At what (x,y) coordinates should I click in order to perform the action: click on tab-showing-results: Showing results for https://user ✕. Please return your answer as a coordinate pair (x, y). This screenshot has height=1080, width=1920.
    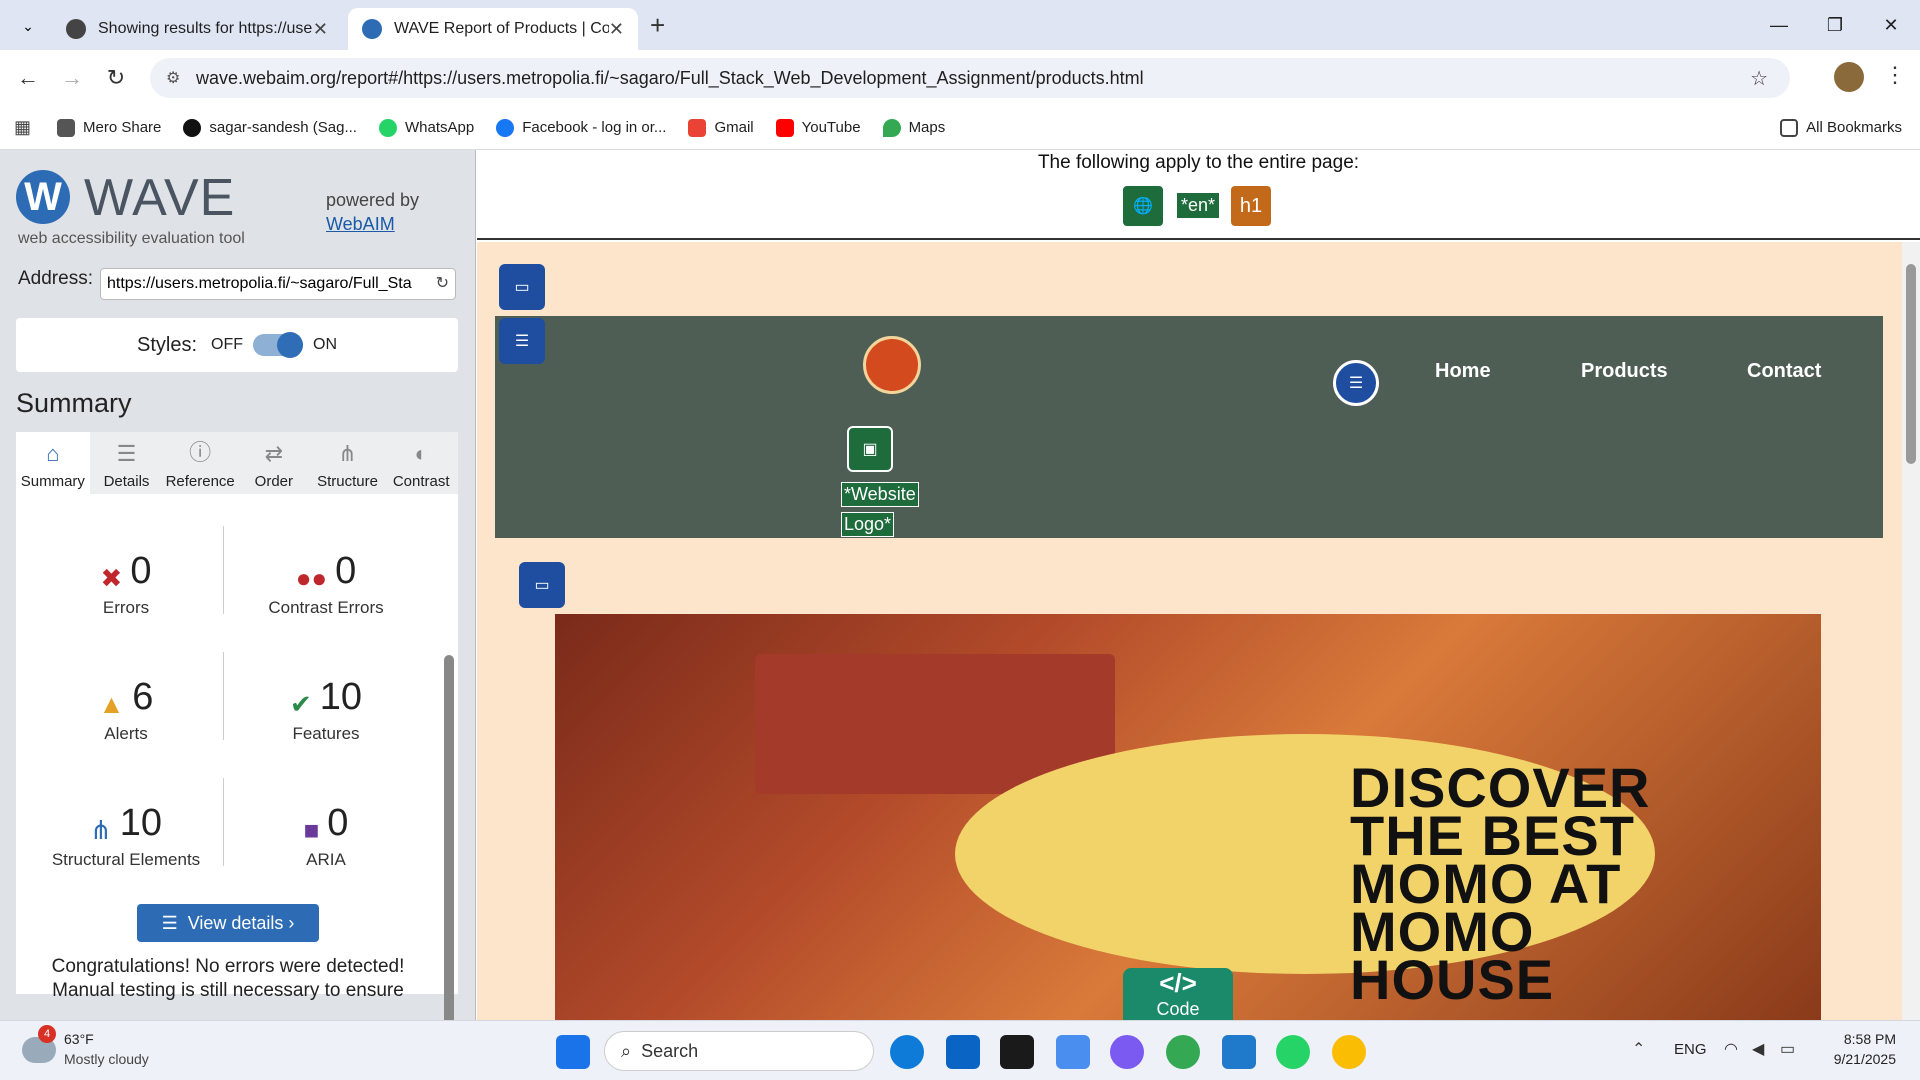
    Looking at the image, I should click on (197, 29).